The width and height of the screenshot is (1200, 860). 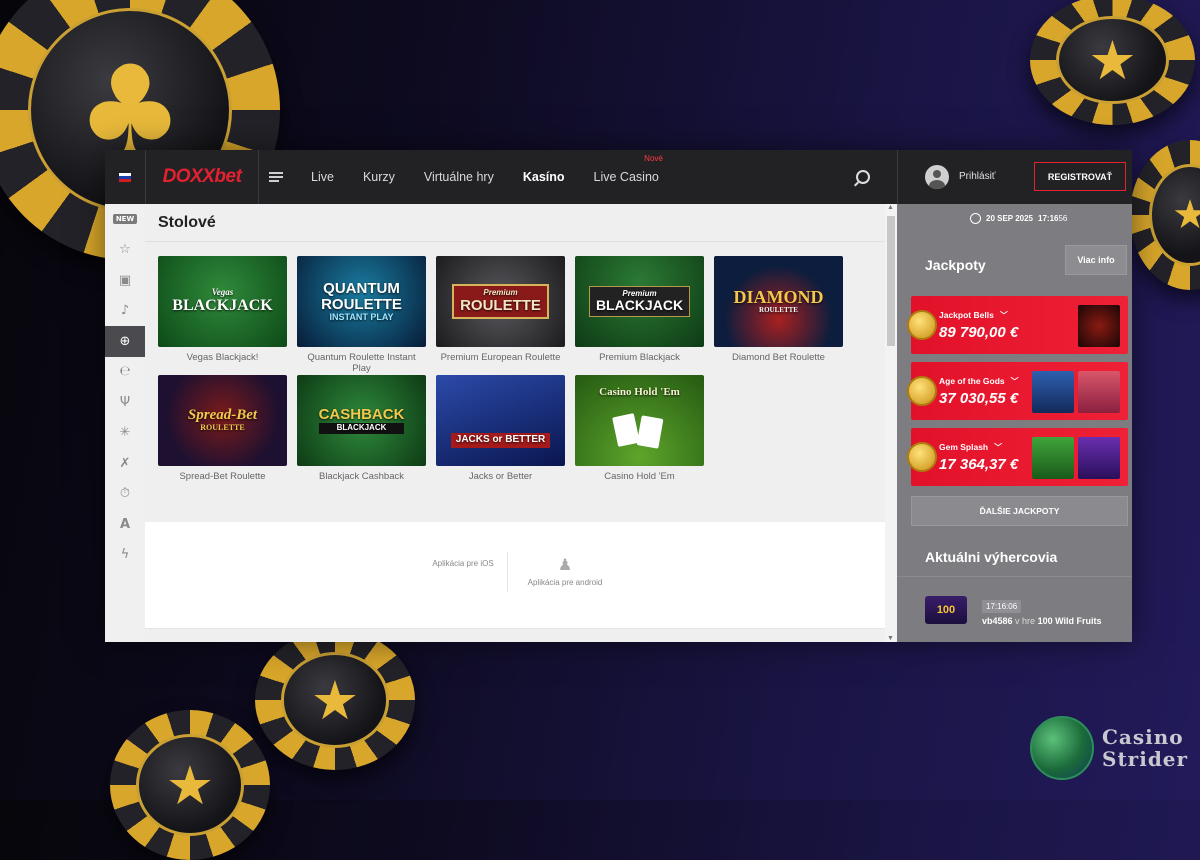 What do you see at coordinates (639, 476) in the screenshot?
I see `game-name: Casino Hold 'Em` at bounding box center [639, 476].